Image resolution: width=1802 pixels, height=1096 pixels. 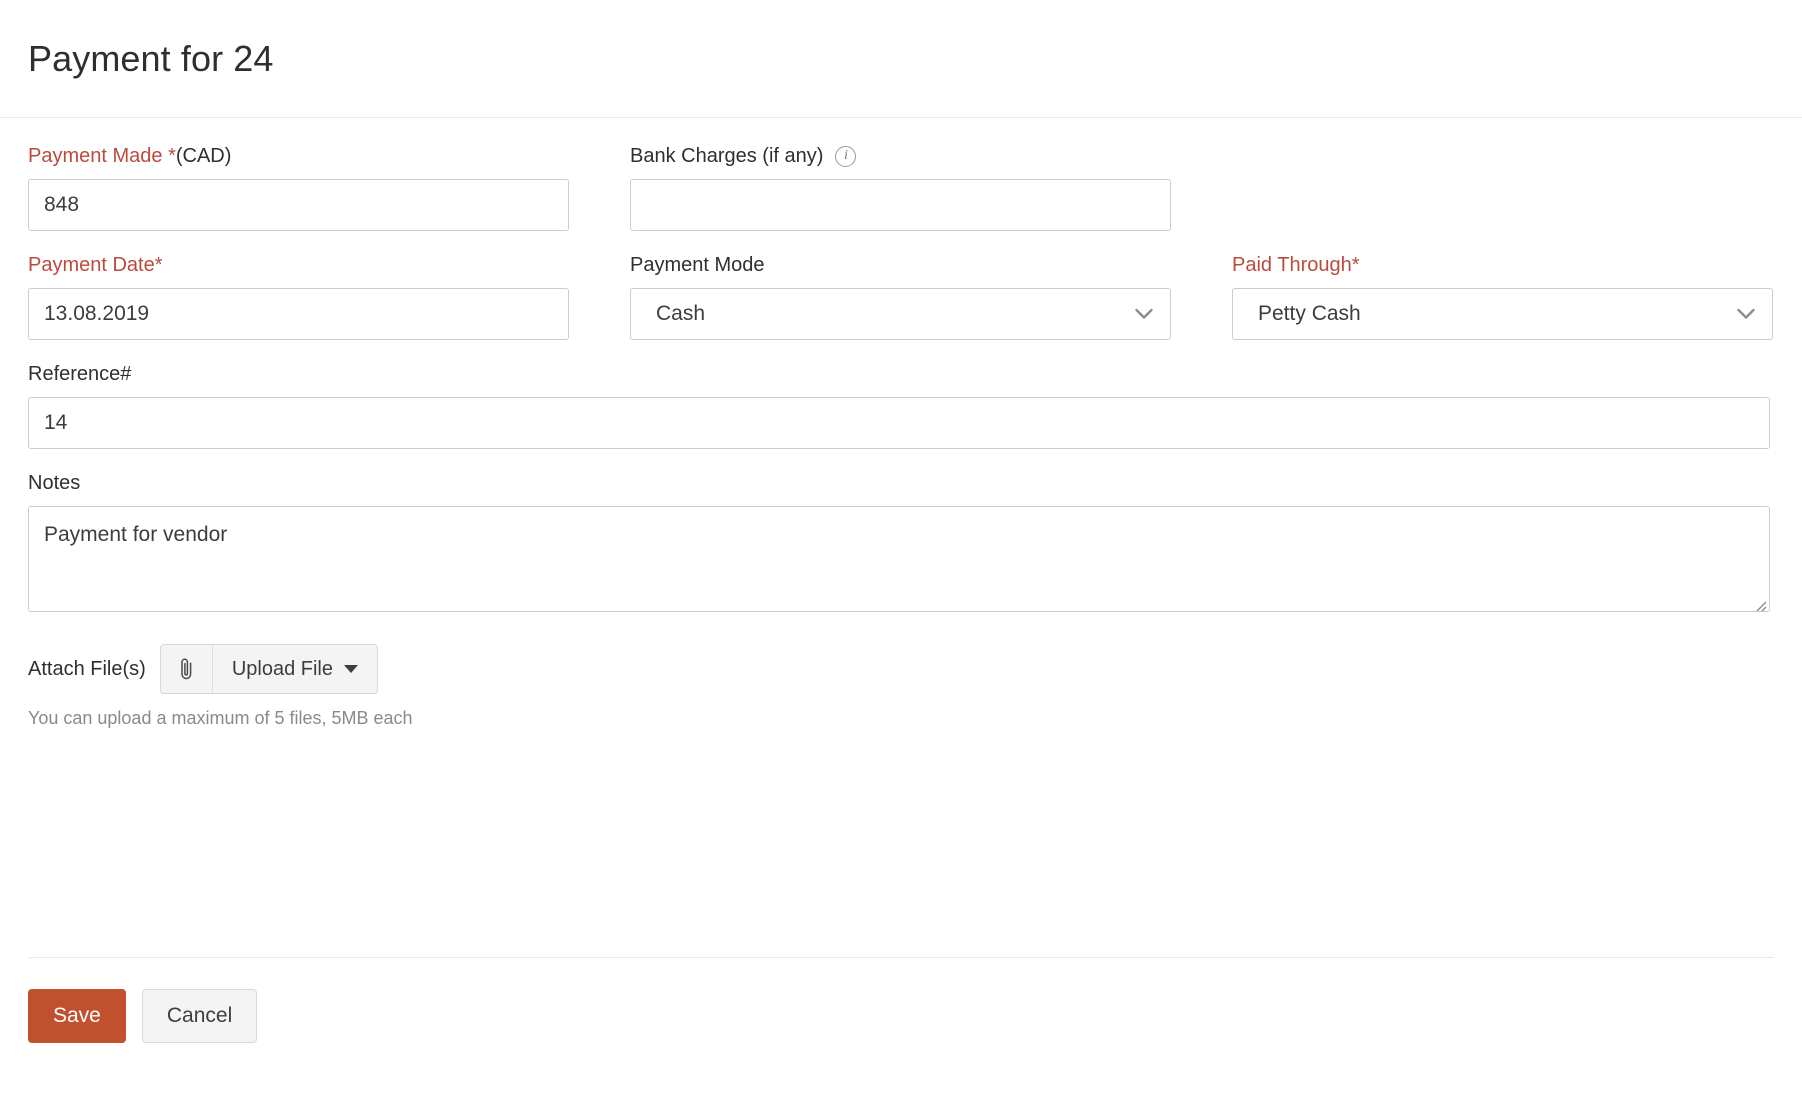 I want to click on payment-mode-value: Cash, so click(x=681, y=313).